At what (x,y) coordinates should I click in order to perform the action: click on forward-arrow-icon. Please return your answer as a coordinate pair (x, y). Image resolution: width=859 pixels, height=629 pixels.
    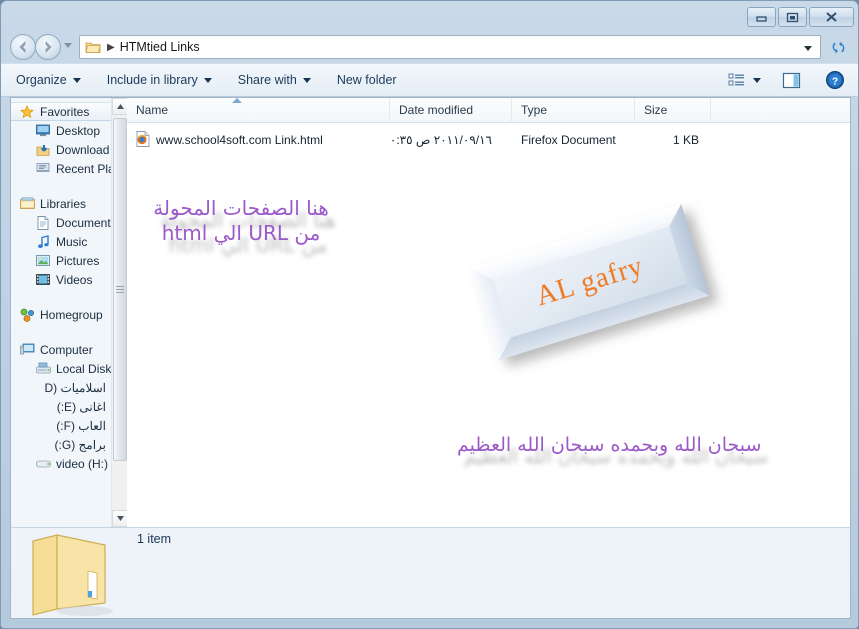
    Looking at the image, I should click on (48, 47).